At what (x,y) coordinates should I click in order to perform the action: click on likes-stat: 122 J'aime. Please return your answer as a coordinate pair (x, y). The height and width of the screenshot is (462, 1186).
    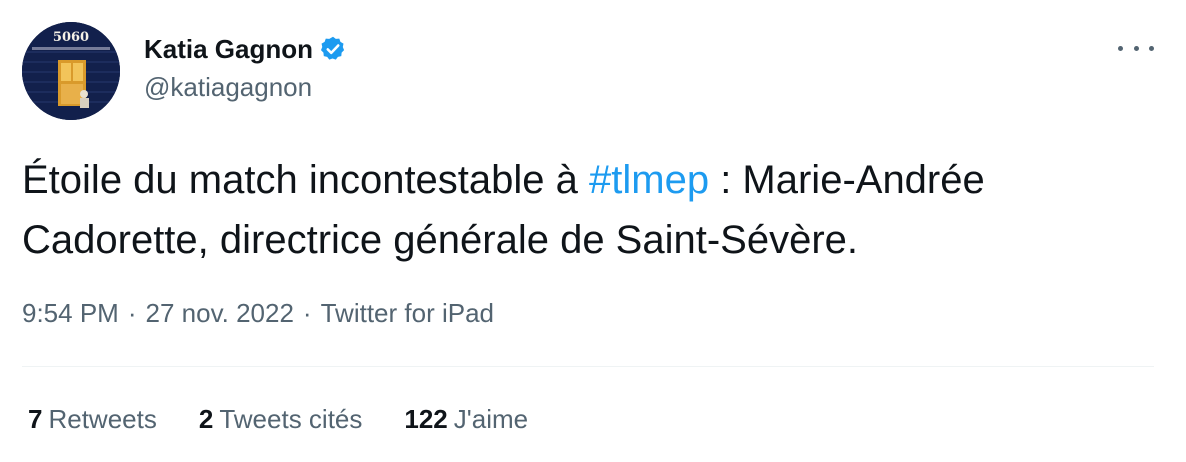
    Looking at the image, I should click on (466, 419).